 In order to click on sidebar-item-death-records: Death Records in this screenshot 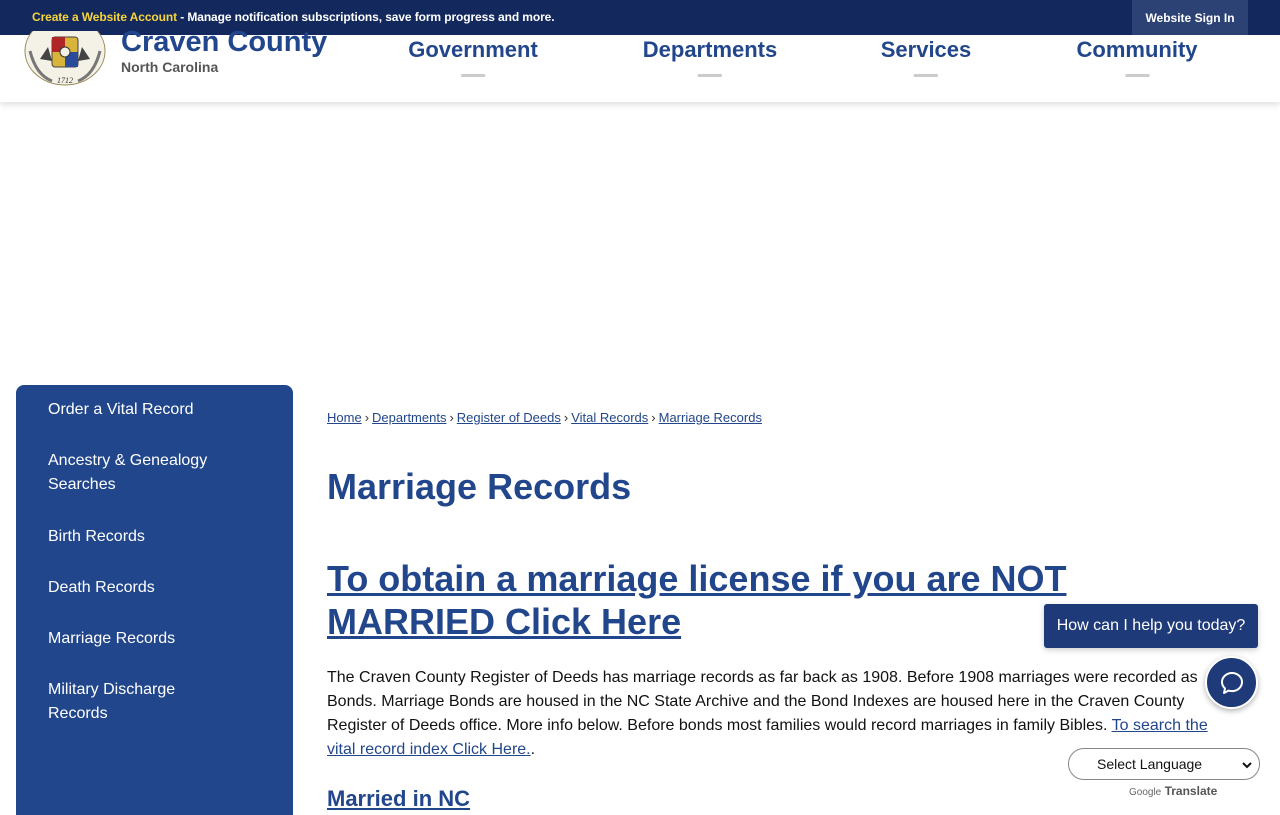, I will do `click(153, 588)`.